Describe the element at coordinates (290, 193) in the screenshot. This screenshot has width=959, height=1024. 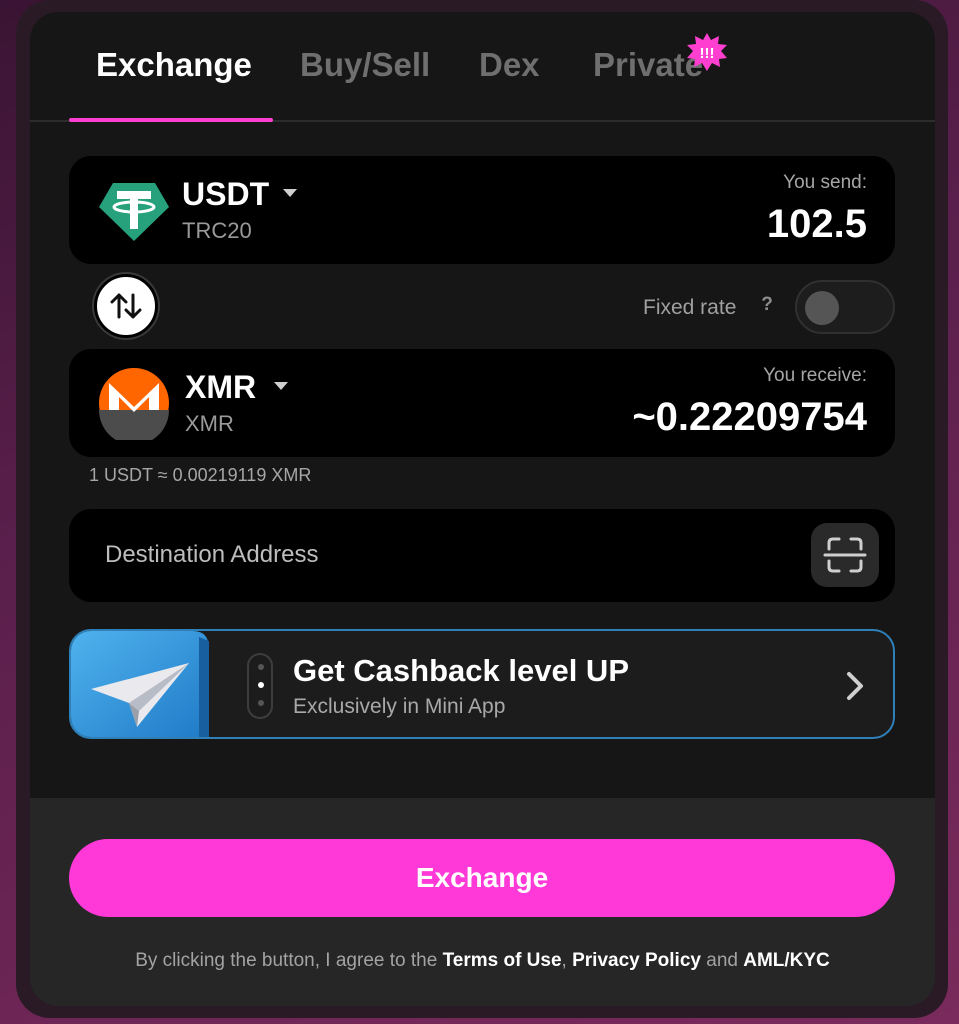
I see `send-coin-dropdown-icon` at that location.